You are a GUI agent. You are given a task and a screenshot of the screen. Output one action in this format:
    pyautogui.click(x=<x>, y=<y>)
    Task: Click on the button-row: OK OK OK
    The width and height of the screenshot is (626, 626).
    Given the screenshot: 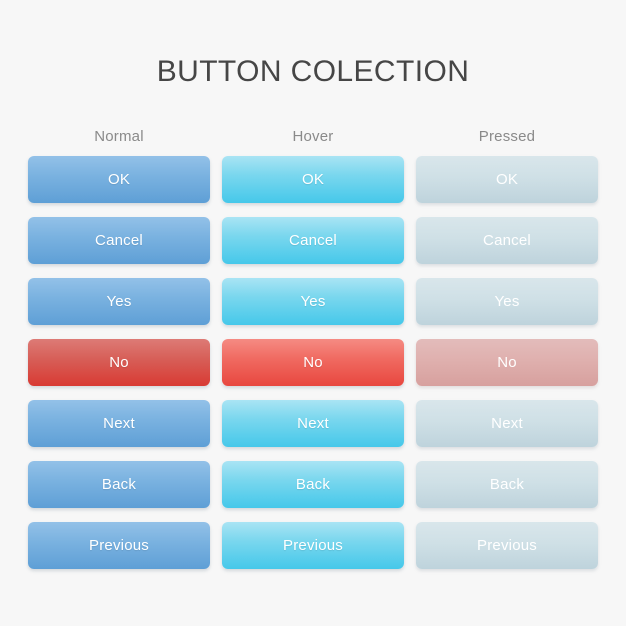 What is the action you would take?
    pyautogui.click(x=313, y=179)
    